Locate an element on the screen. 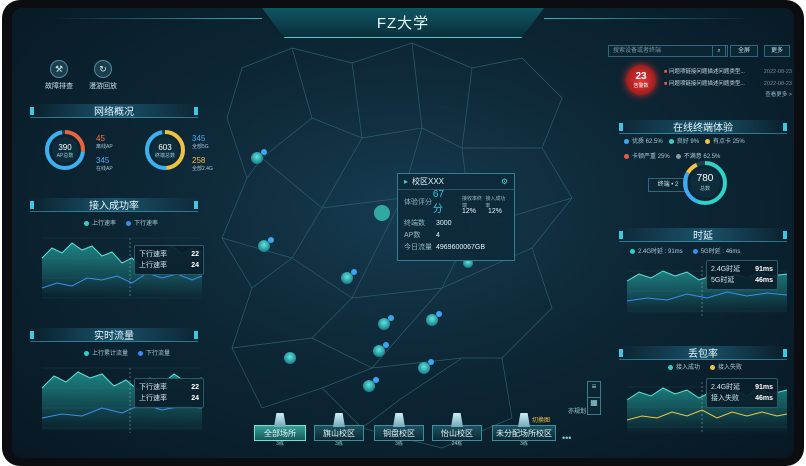 Image resolution: width=806 pixels, height=466 pixels. campus-tab-unassigned: 未分配场所校区 3栋 is located at coordinates (524, 431).